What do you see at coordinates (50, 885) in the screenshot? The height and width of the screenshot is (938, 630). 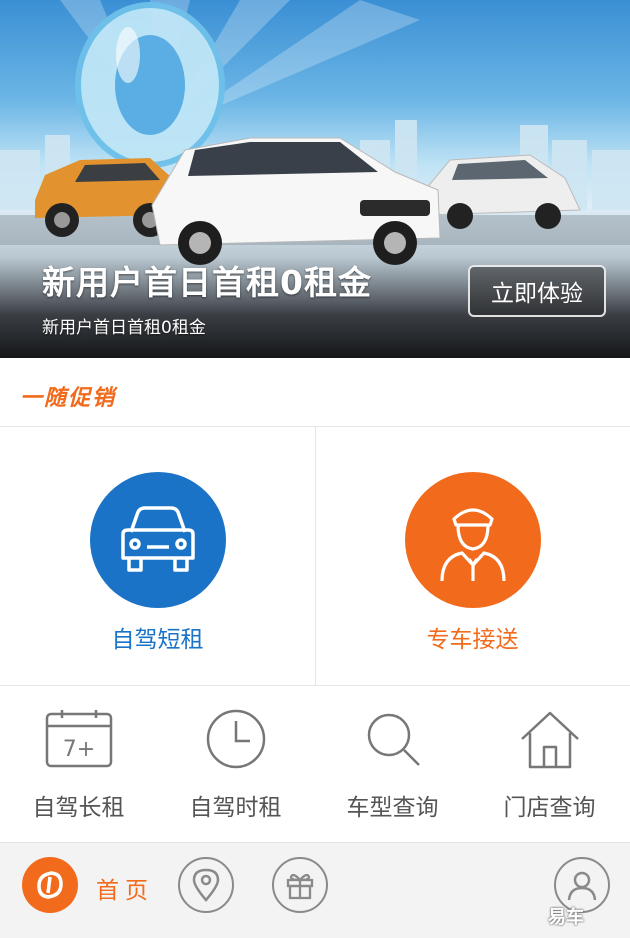 I see `home-logo-icon` at bounding box center [50, 885].